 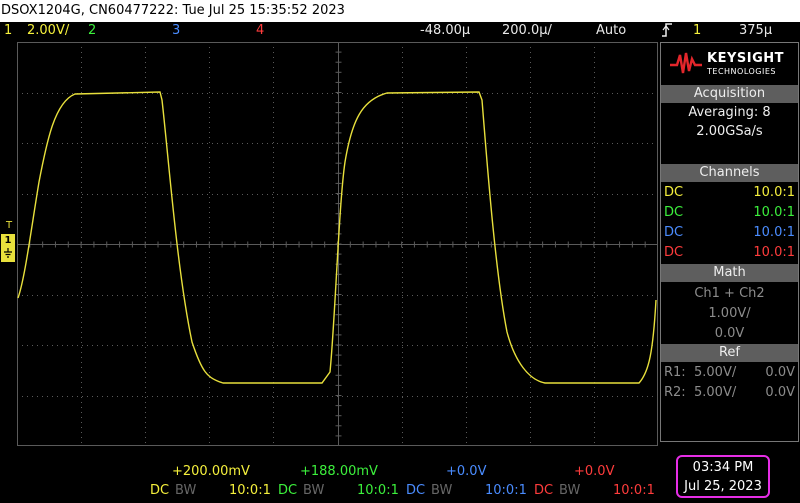 I want to click on math-scale: 1.00V/, so click(x=729, y=313).